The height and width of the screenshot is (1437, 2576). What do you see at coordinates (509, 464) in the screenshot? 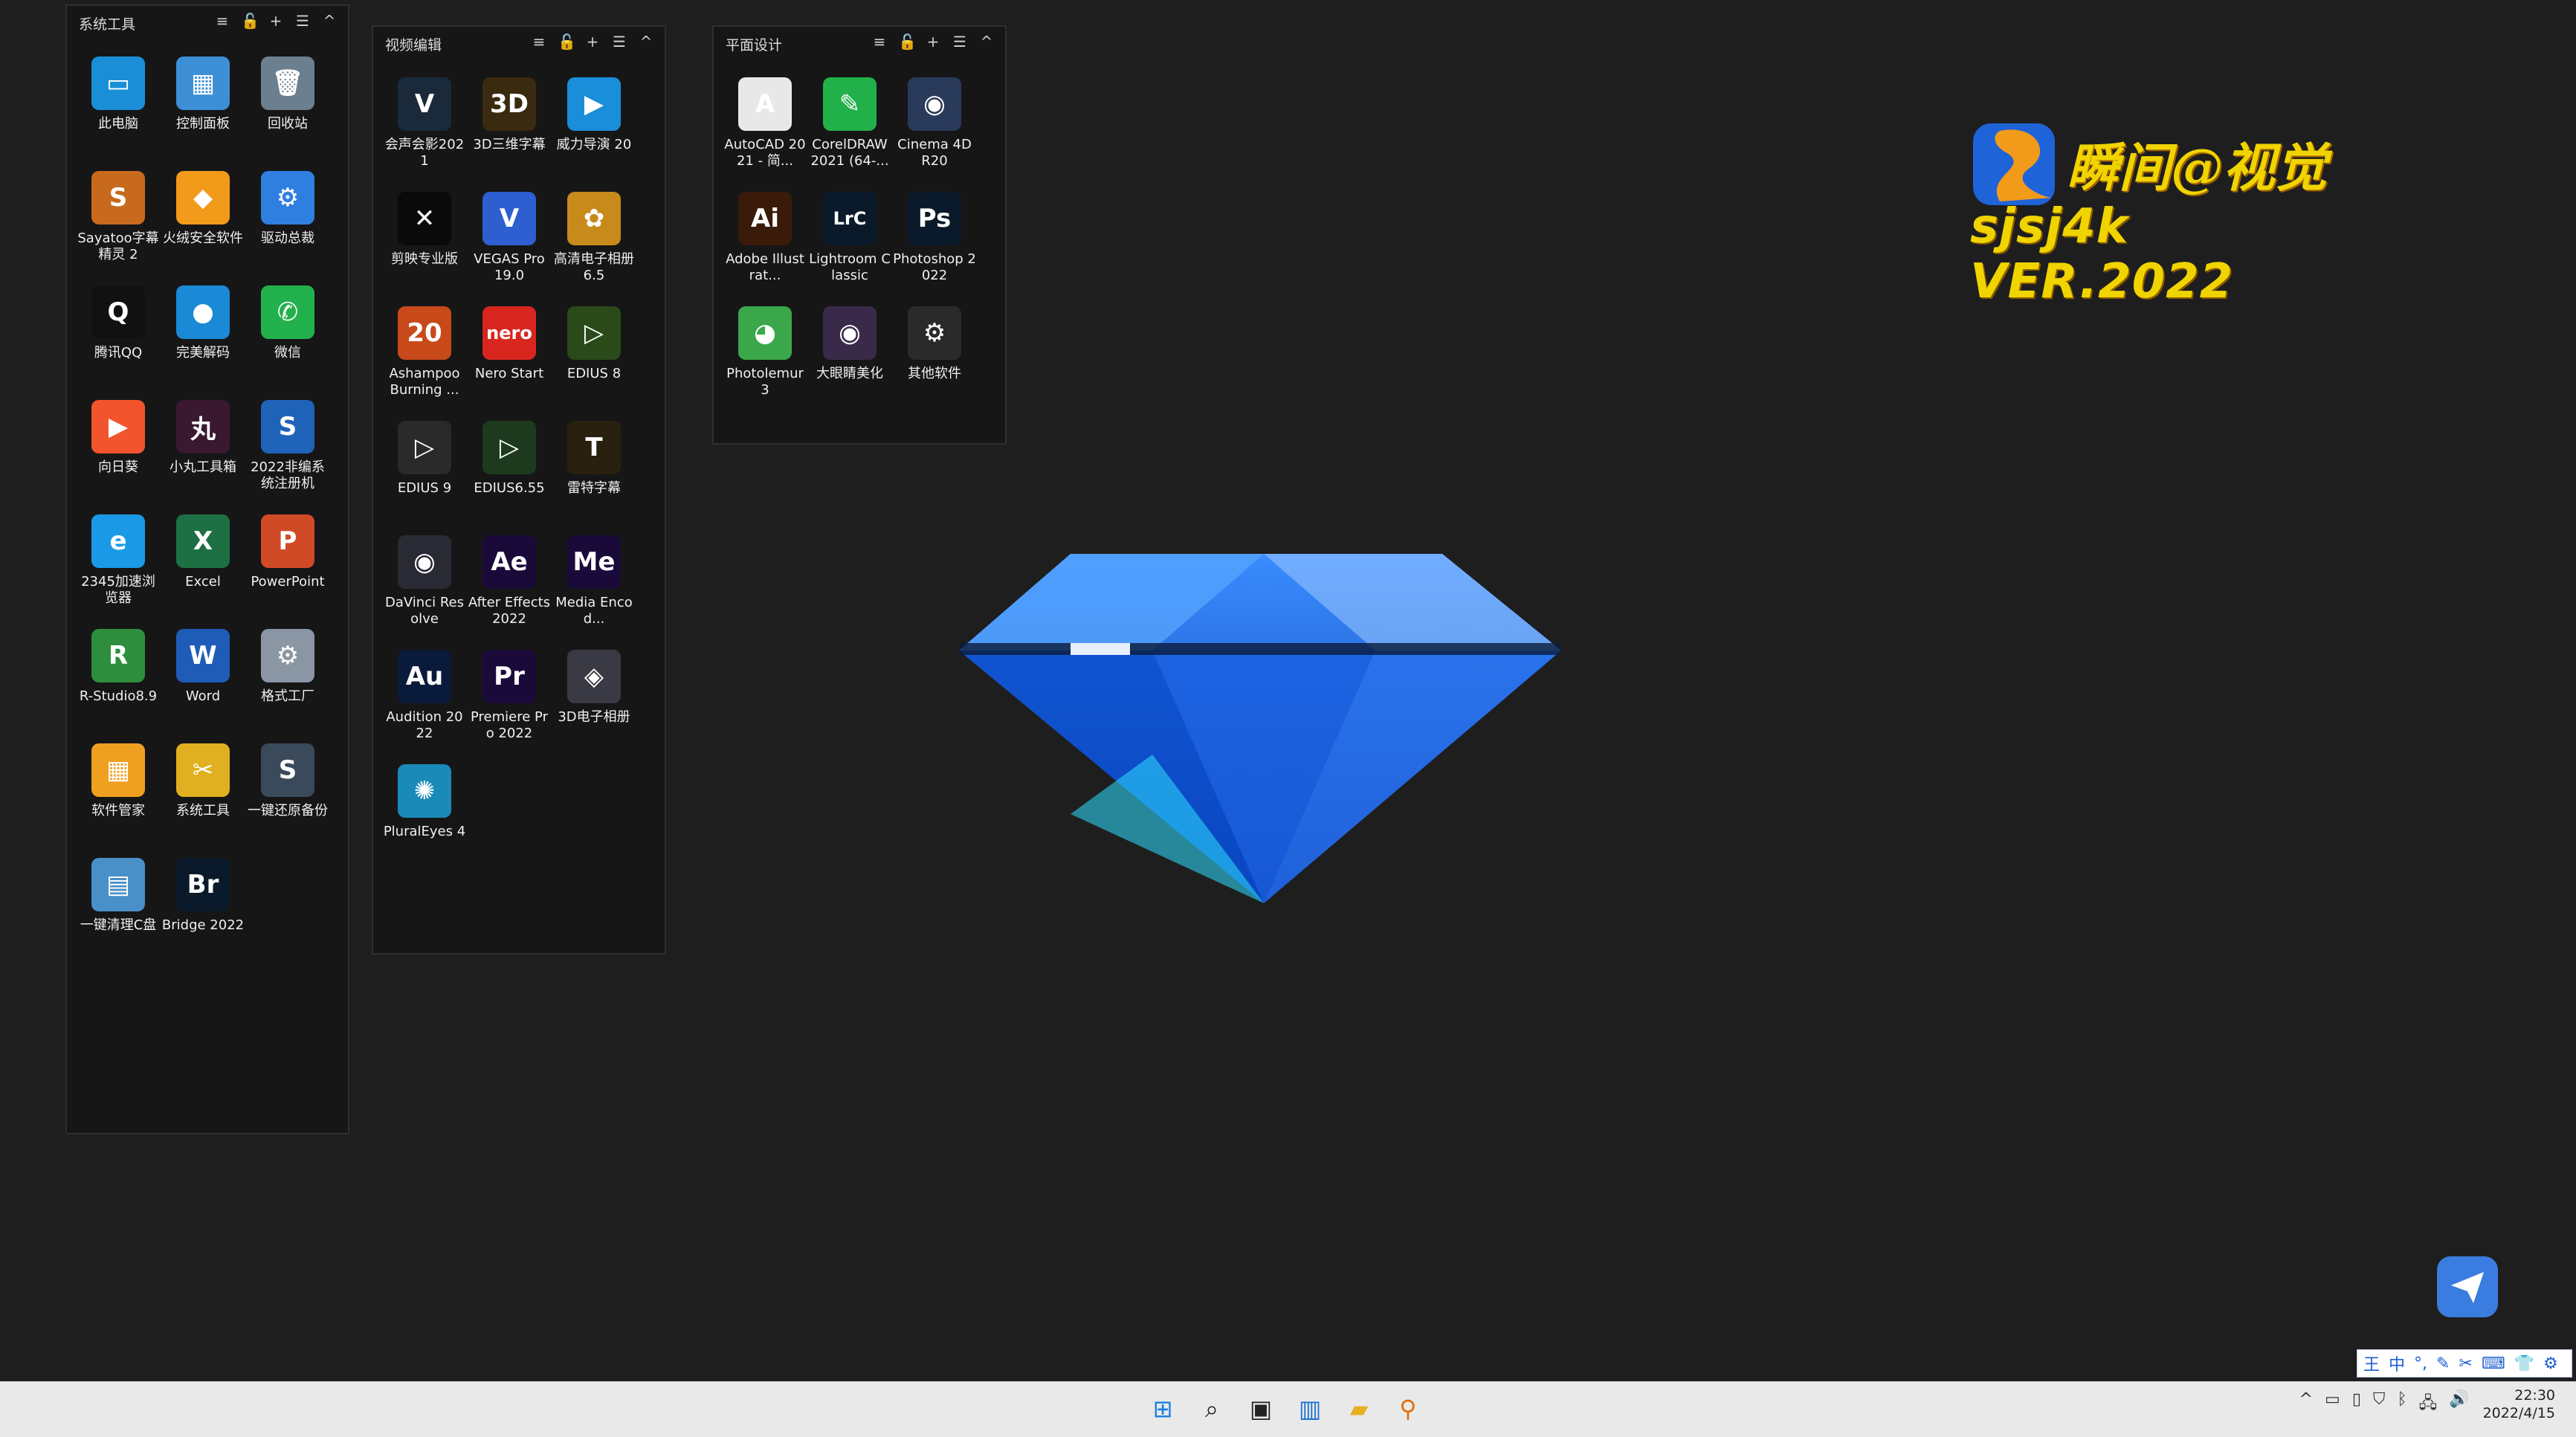
I see `desktop-shortcut: ▷ EDIUS6.55` at bounding box center [509, 464].